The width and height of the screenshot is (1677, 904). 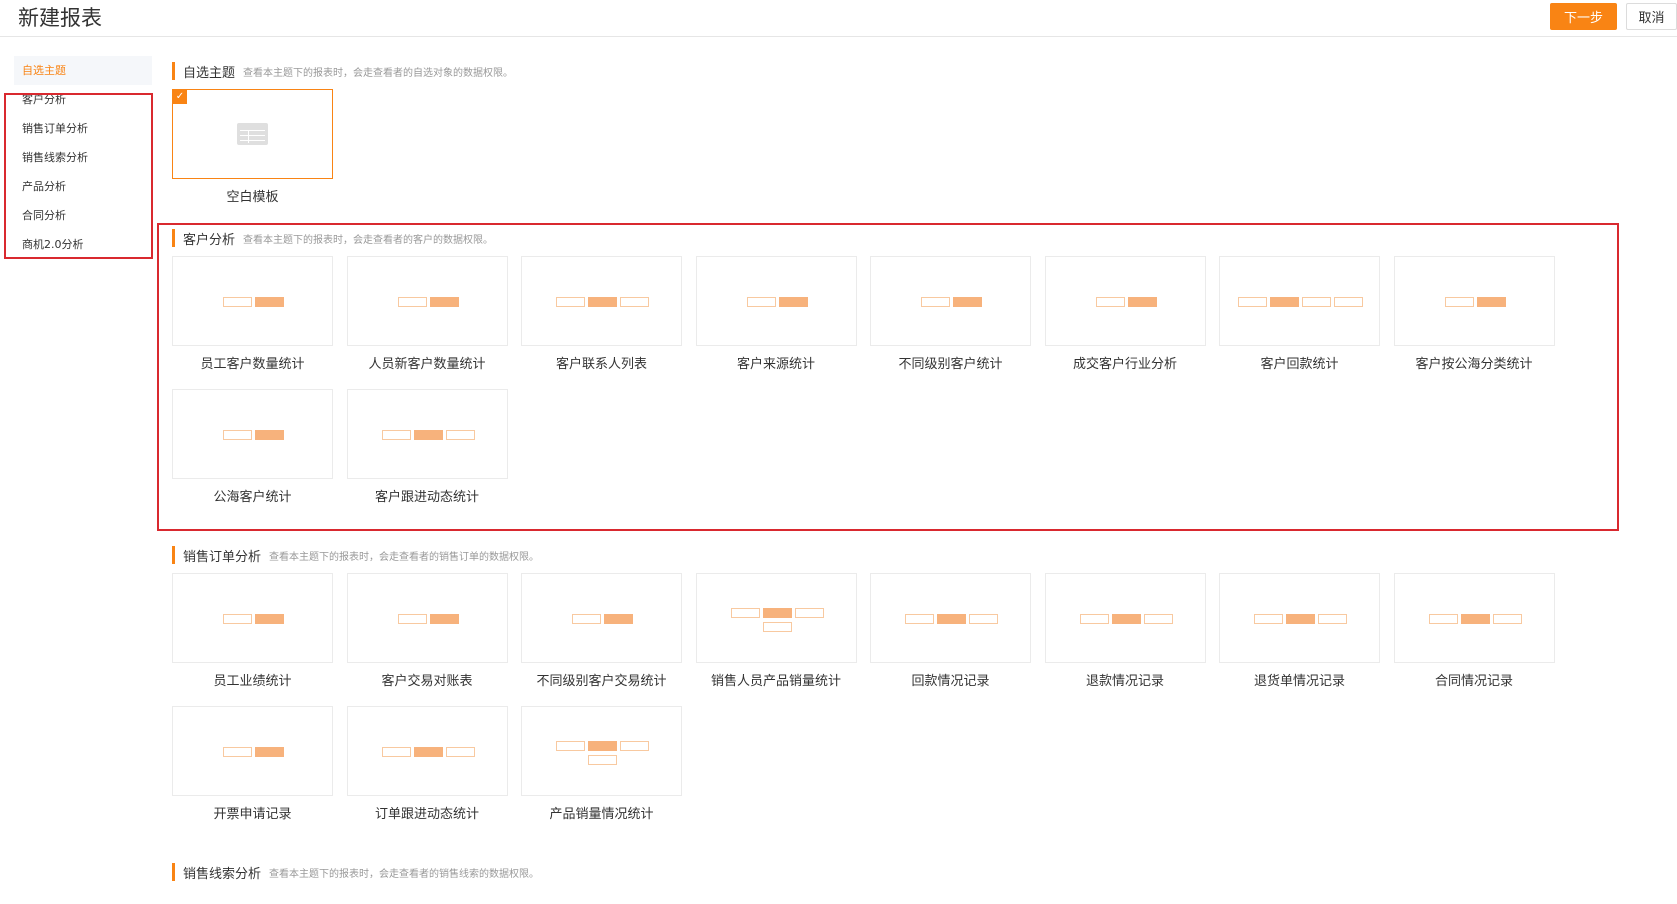 I want to click on section-title: 销售线索分析, so click(x=222, y=874).